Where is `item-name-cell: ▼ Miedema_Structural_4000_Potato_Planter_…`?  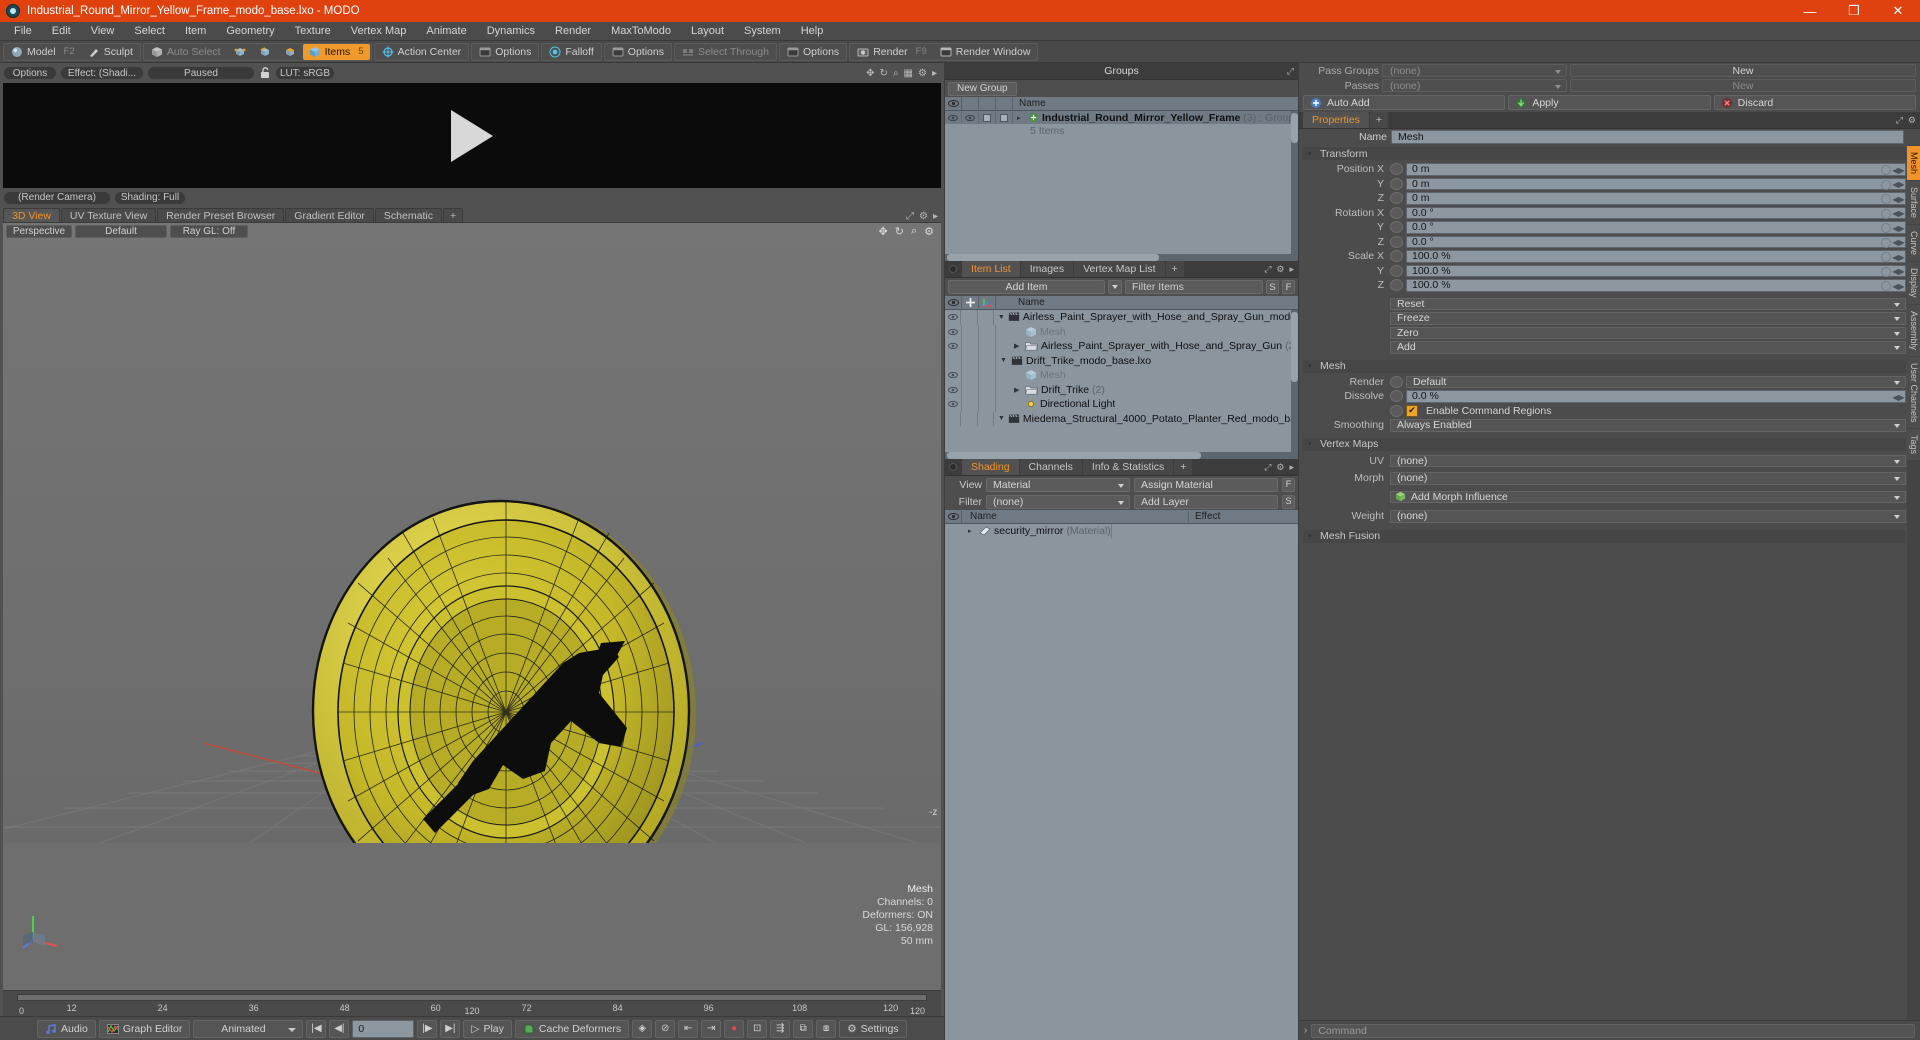 item-name-cell: ▼ Miedema_Structural_4000_Potato_Planter_… is located at coordinates (1146, 419).